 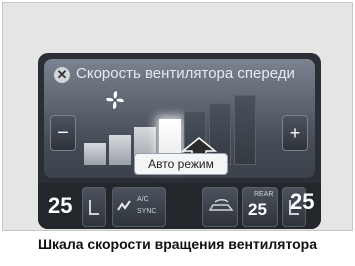 I want to click on auto-mode-button: Авто режим, so click(x=181, y=164).